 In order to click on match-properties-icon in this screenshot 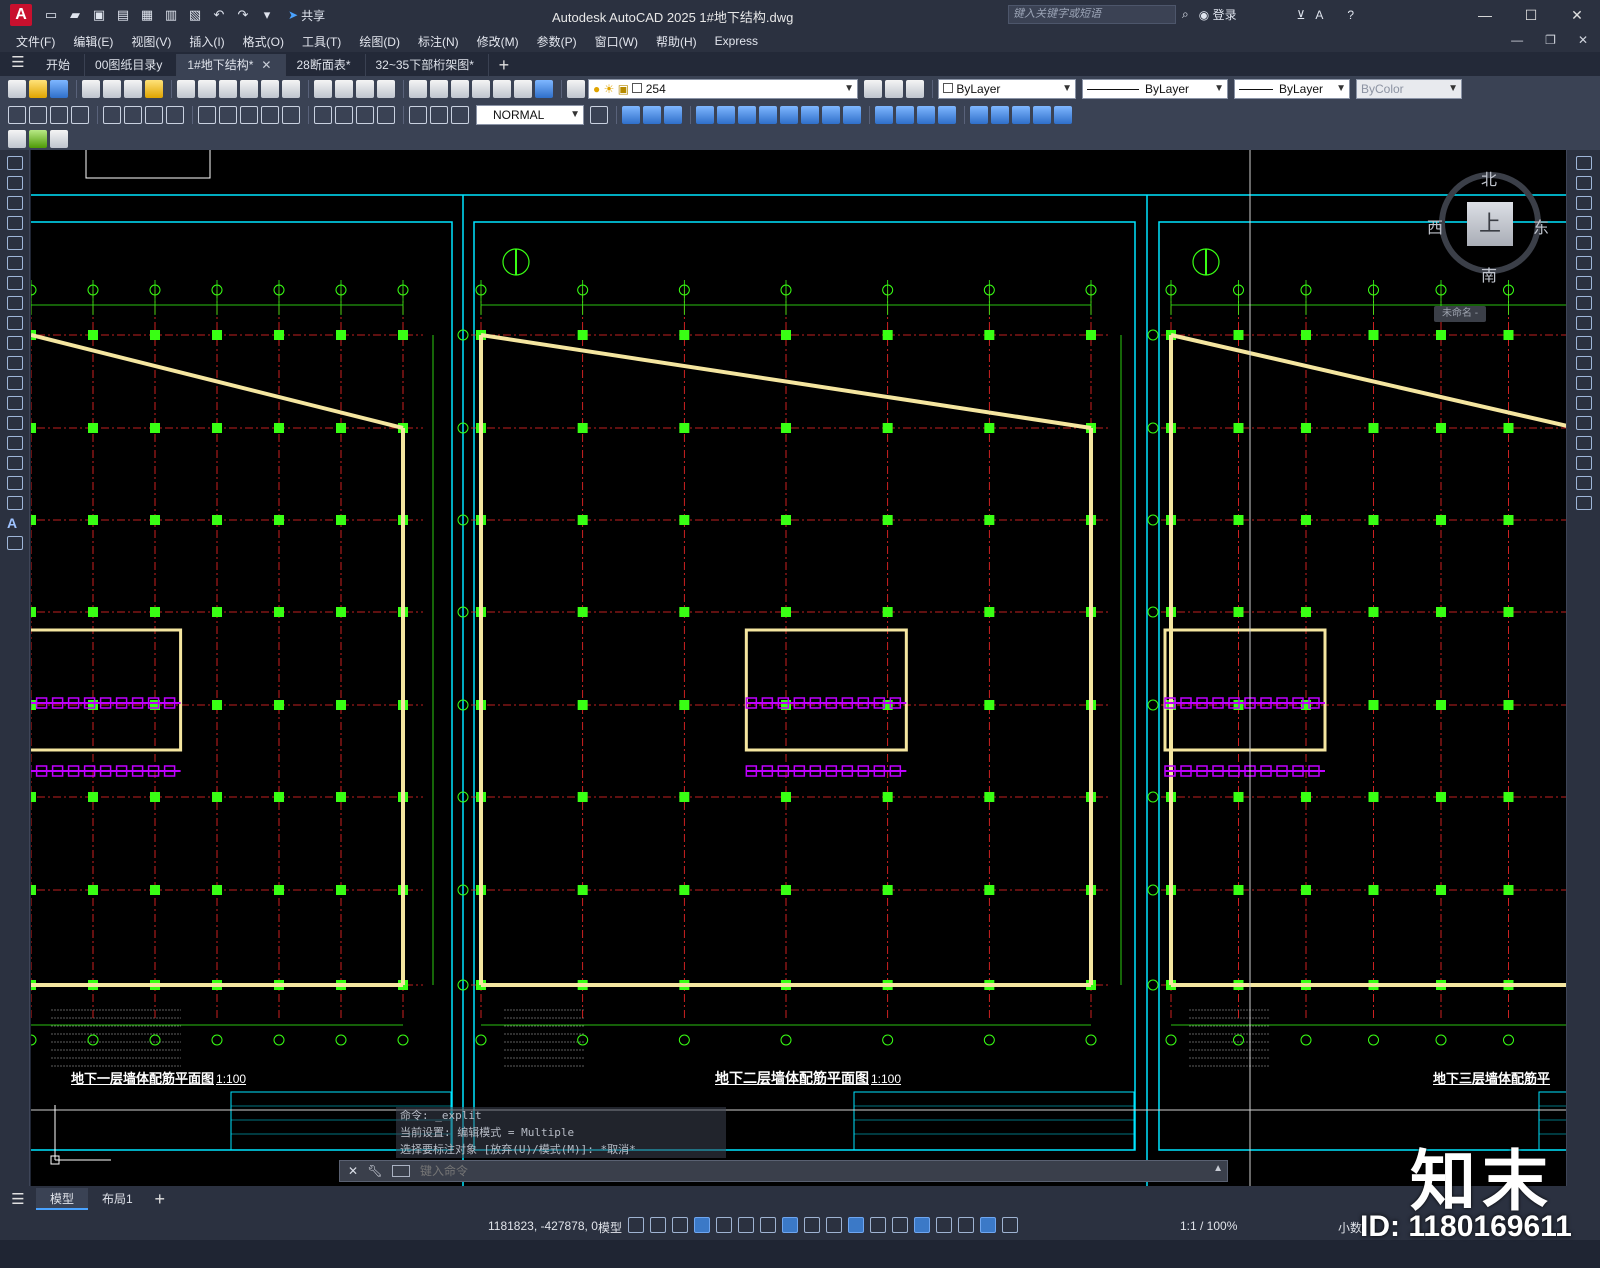, I will do `click(249, 89)`.